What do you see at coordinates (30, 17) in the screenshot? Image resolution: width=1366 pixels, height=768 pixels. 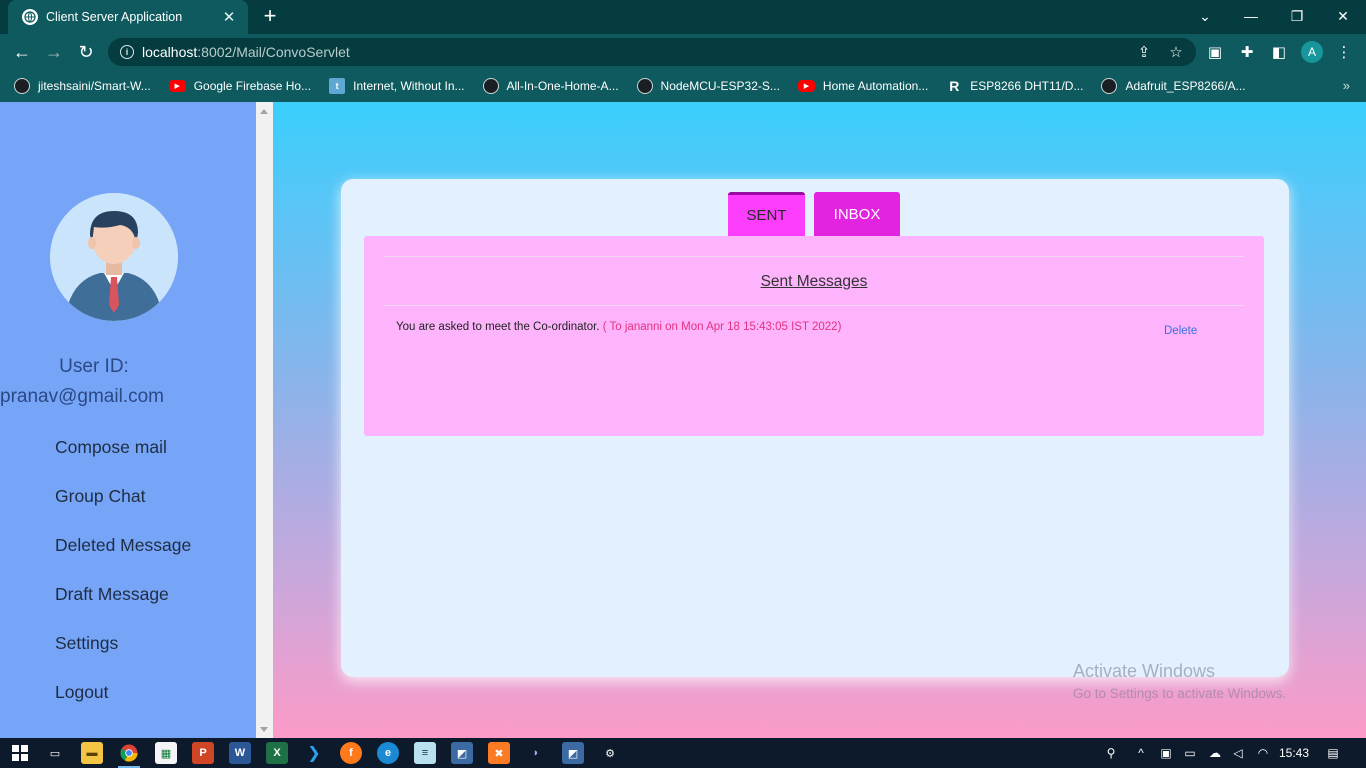 I see `globe-icon` at bounding box center [30, 17].